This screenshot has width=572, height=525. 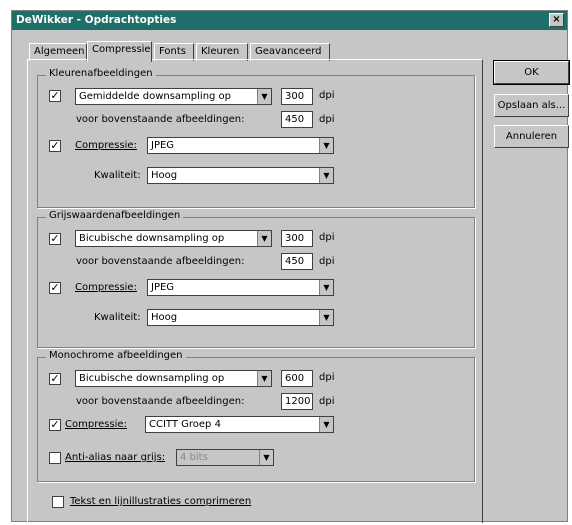 I want to click on cancel-button: Annuleren, so click(x=531, y=136).